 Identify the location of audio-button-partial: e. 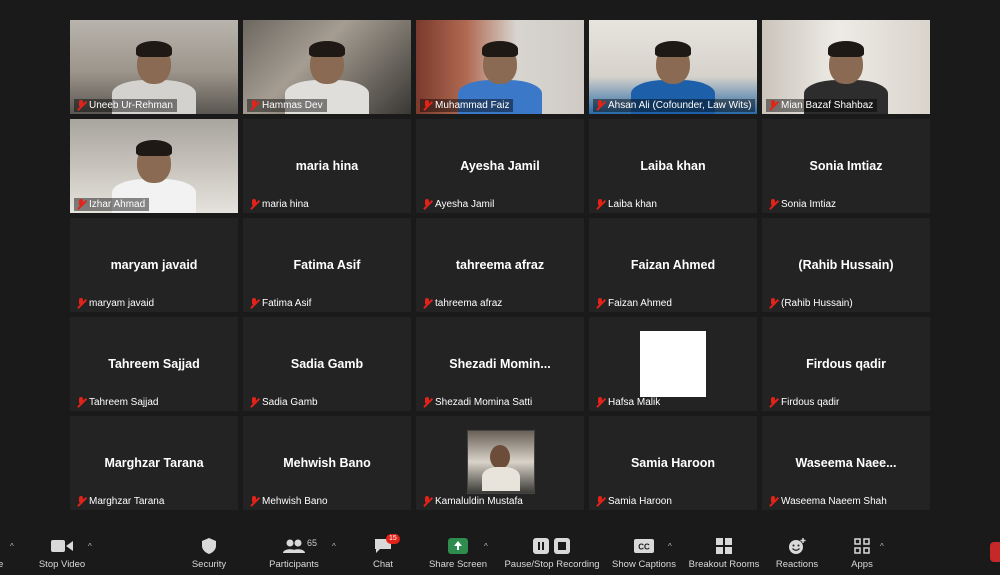
(1, 553).